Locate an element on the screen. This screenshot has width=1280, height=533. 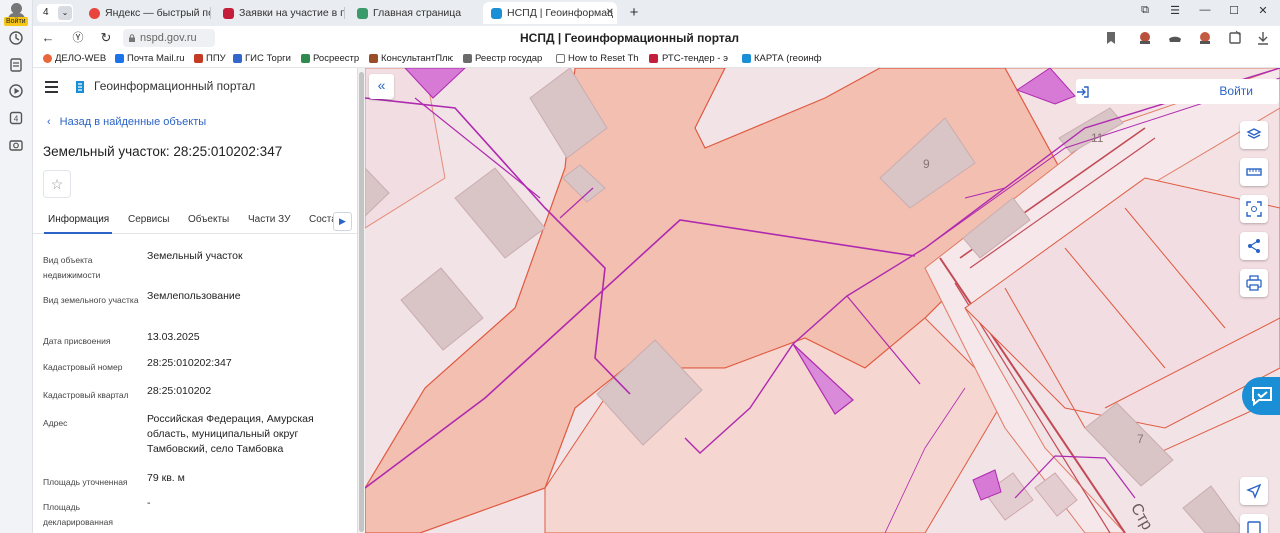
media-play-icon is located at coordinates (16, 91).